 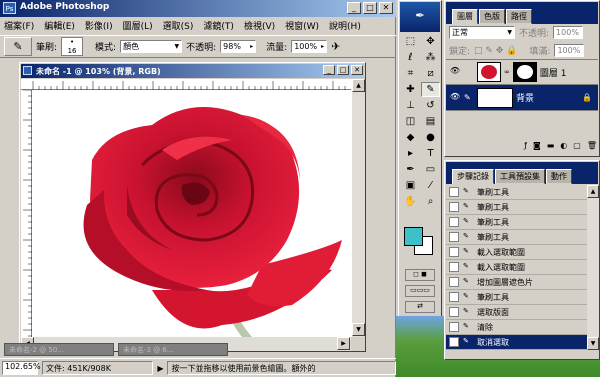 What do you see at coordinates (410, 153) in the screenshot?
I see `path-select-icon: ▸` at bounding box center [410, 153].